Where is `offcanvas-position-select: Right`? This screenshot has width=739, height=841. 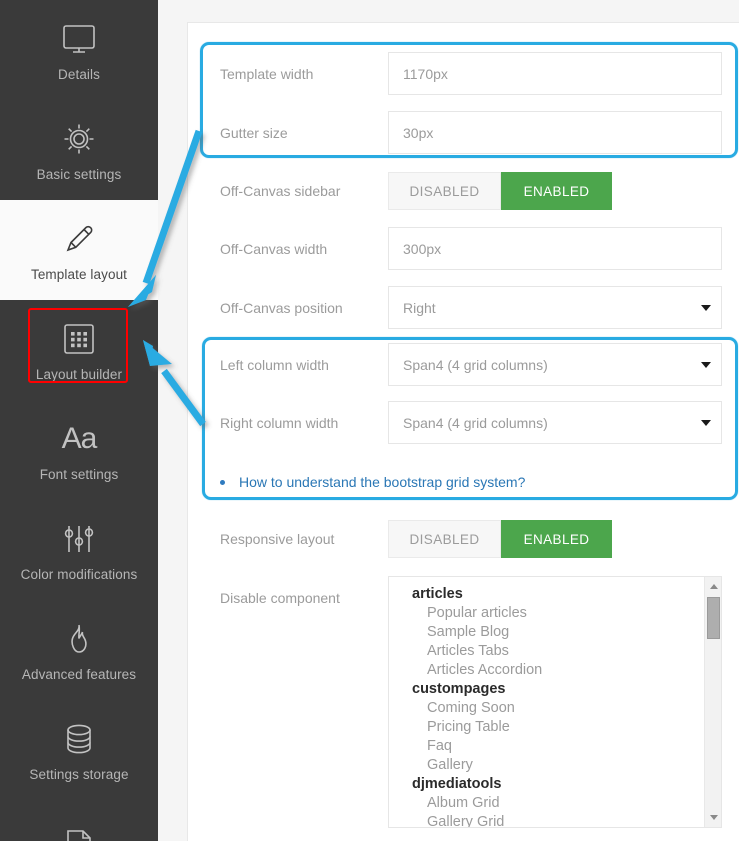 offcanvas-position-select: Right is located at coordinates (555, 307).